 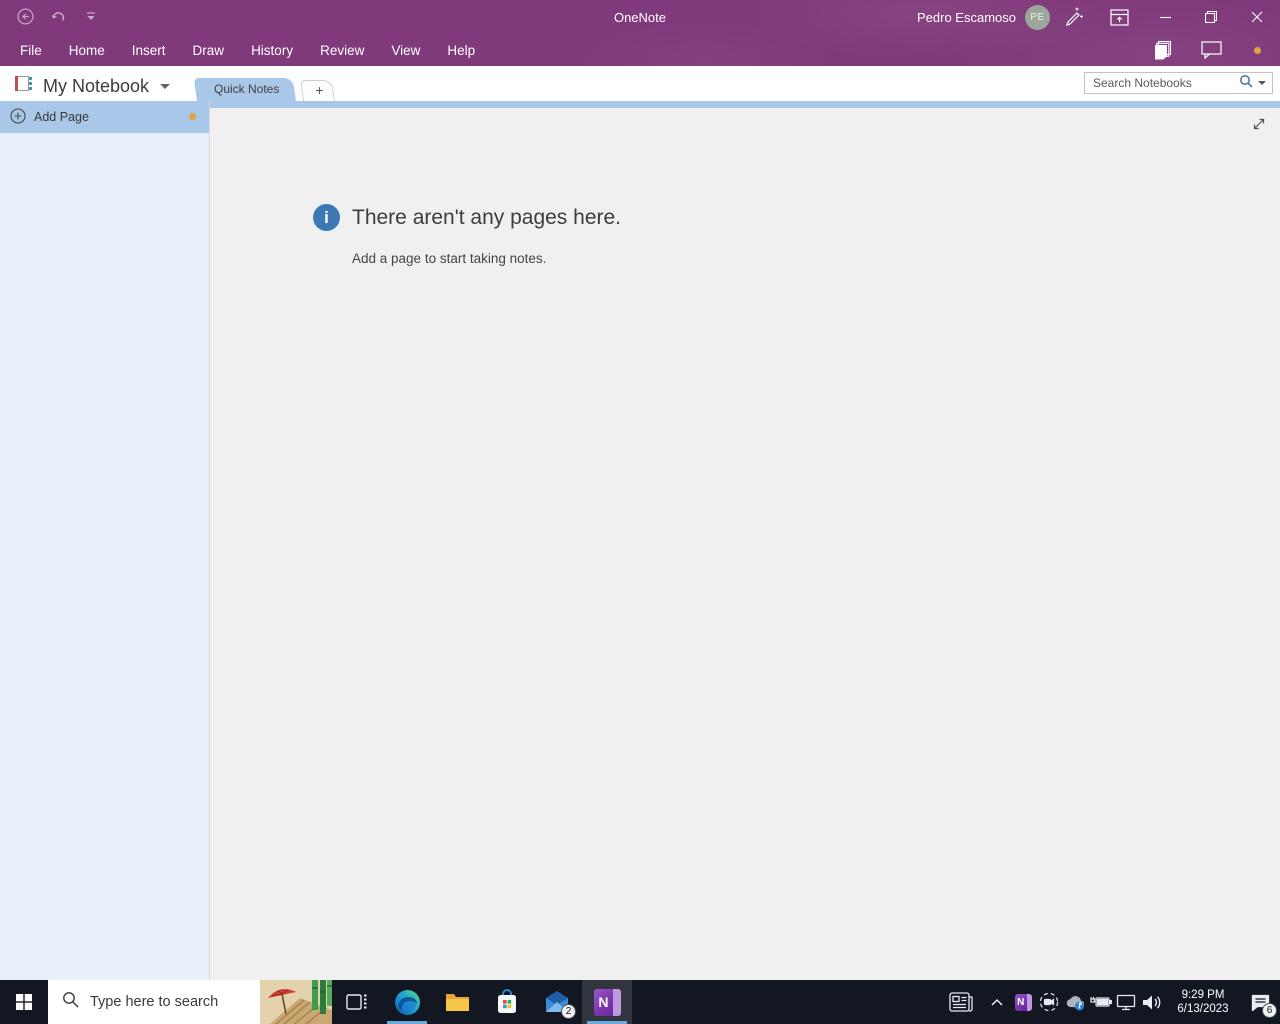 What do you see at coordinates (1262, 83) in the screenshot?
I see `search-scope-caret-icon` at bounding box center [1262, 83].